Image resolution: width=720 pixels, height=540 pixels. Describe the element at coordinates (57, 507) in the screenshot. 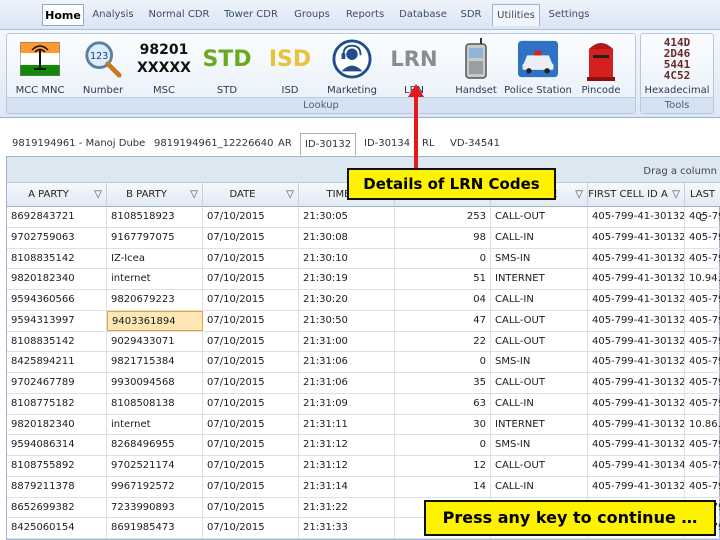

I see `table-cell: 8652699382` at that location.